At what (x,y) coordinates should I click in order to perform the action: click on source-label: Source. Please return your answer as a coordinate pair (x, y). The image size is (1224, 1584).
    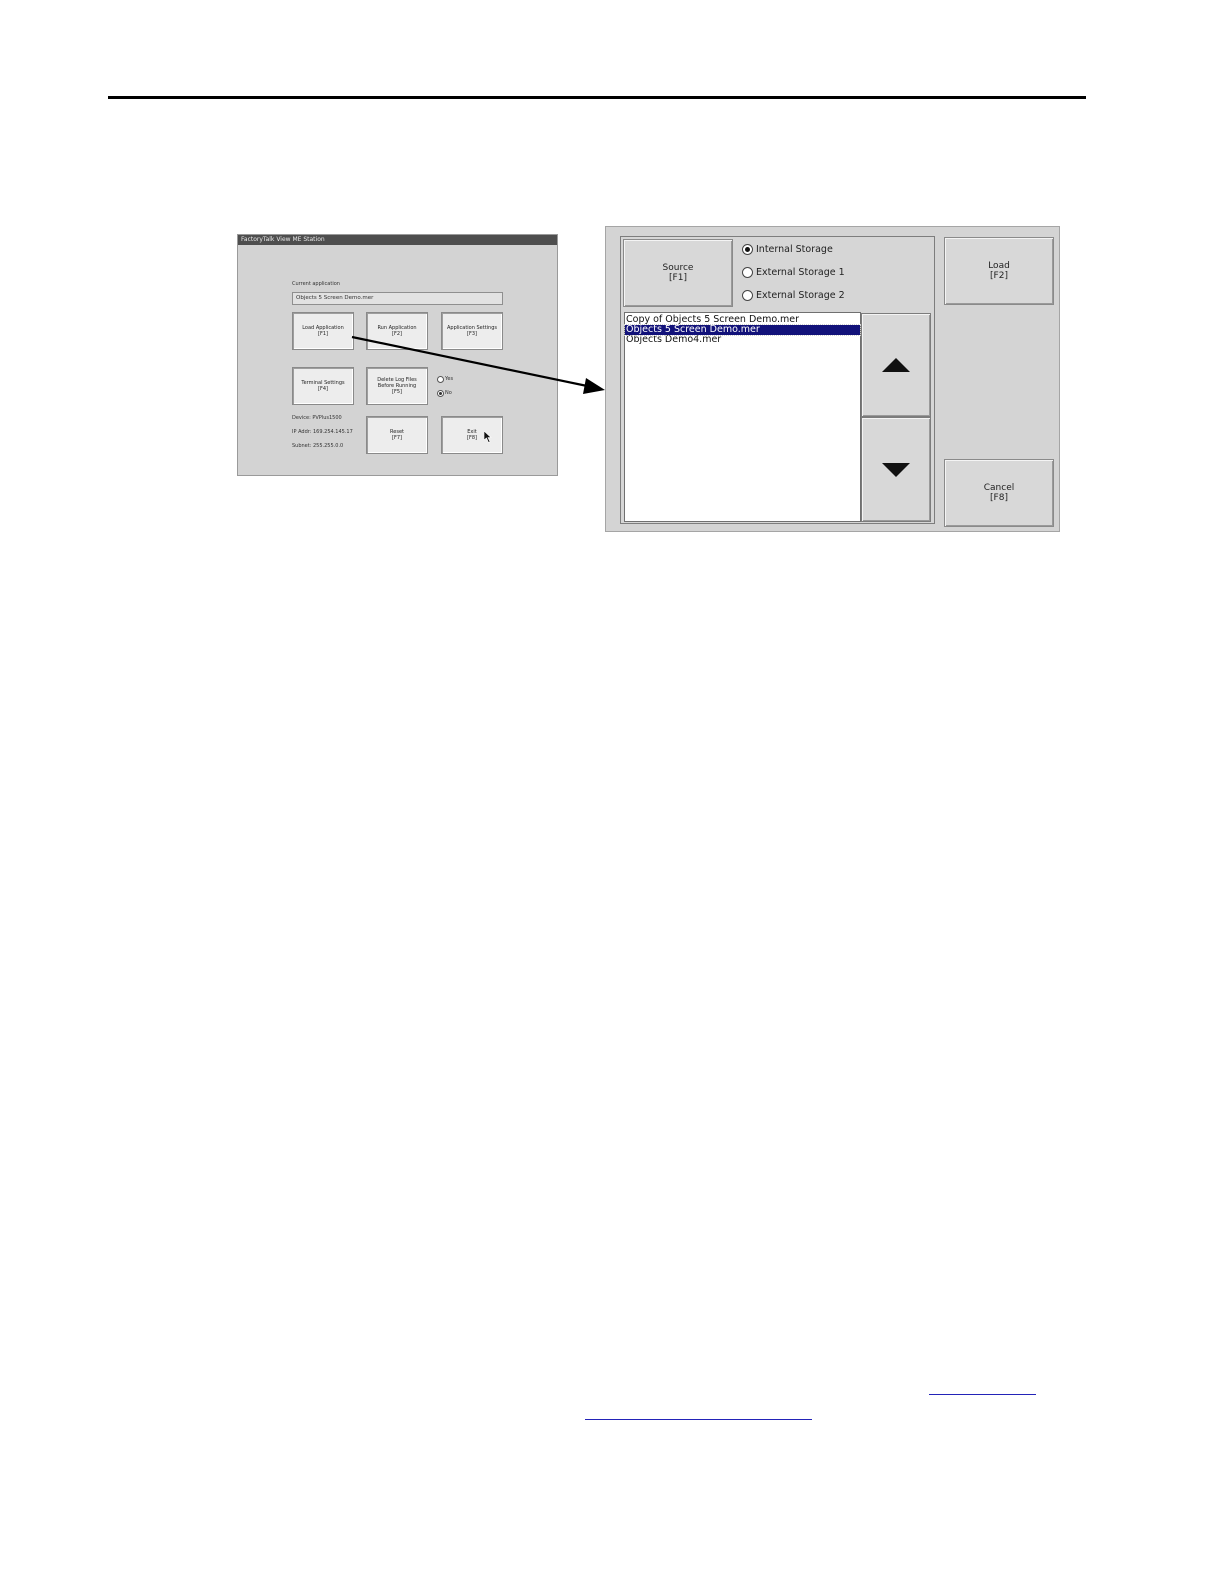
    Looking at the image, I should click on (678, 268).